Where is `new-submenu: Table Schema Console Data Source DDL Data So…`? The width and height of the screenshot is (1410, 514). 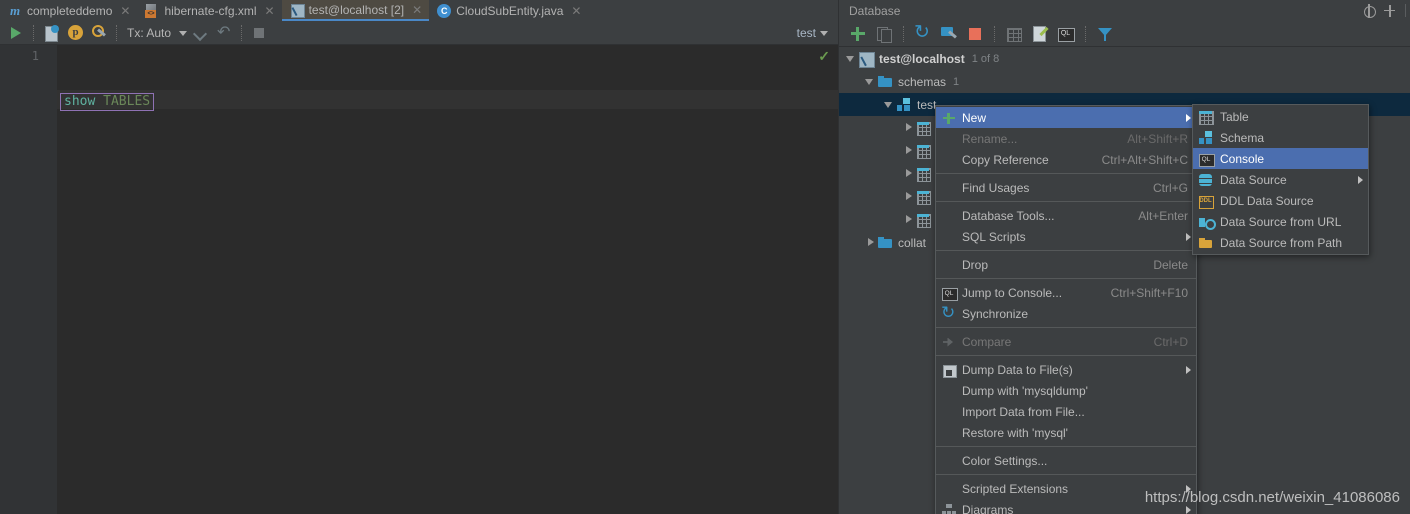 new-submenu: Table Schema Console Data Source DDL Data So… is located at coordinates (1280, 179).